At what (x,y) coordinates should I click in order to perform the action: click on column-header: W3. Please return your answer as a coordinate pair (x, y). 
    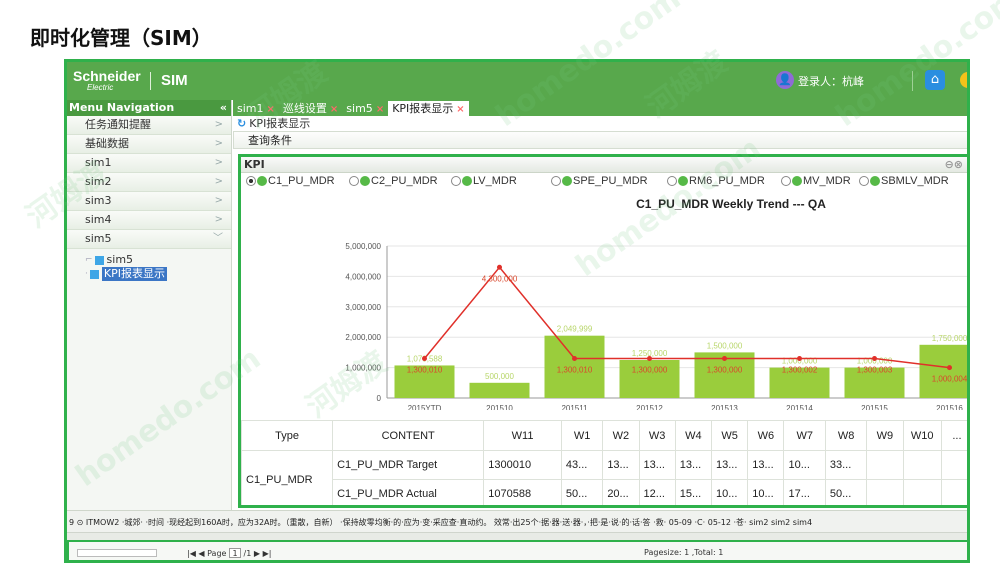
    Looking at the image, I should click on (657, 435).